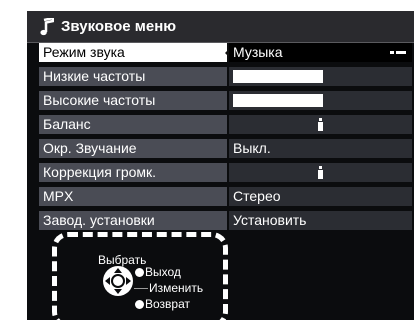 This screenshot has width=414, height=320. What do you see at coordinates (133, 124) in the screenshot?
I see `balance-label: Баланс` at bounding box center [133, 124].